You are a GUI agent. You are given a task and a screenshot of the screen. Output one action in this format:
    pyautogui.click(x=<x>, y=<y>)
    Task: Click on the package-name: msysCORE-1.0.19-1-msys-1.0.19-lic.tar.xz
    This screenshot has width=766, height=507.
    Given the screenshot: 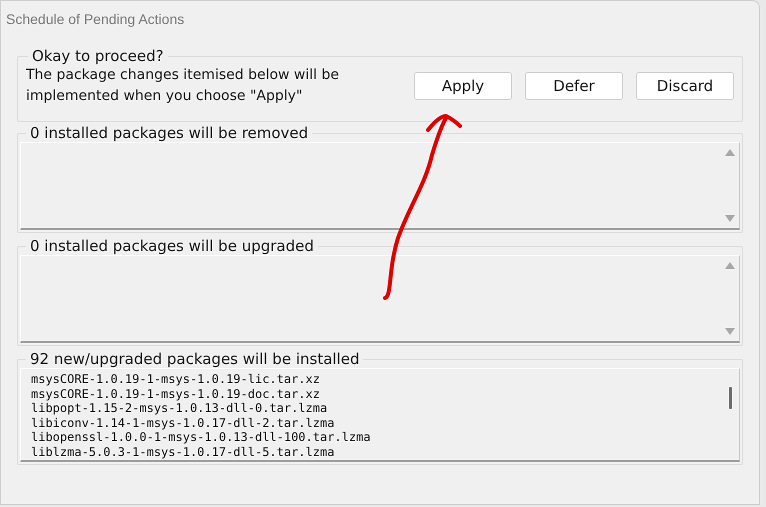 What is the action you would take?
    pyautogui.click(x=176, y=379)
    